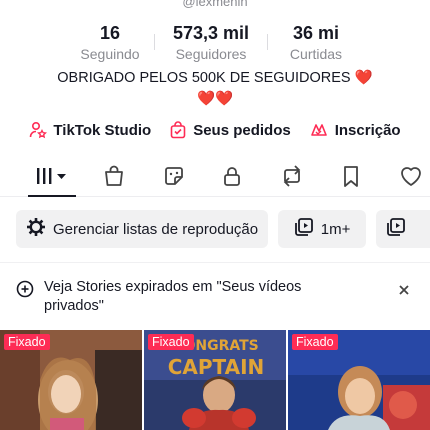  I want to click on tab-liked, so click(411, 178).